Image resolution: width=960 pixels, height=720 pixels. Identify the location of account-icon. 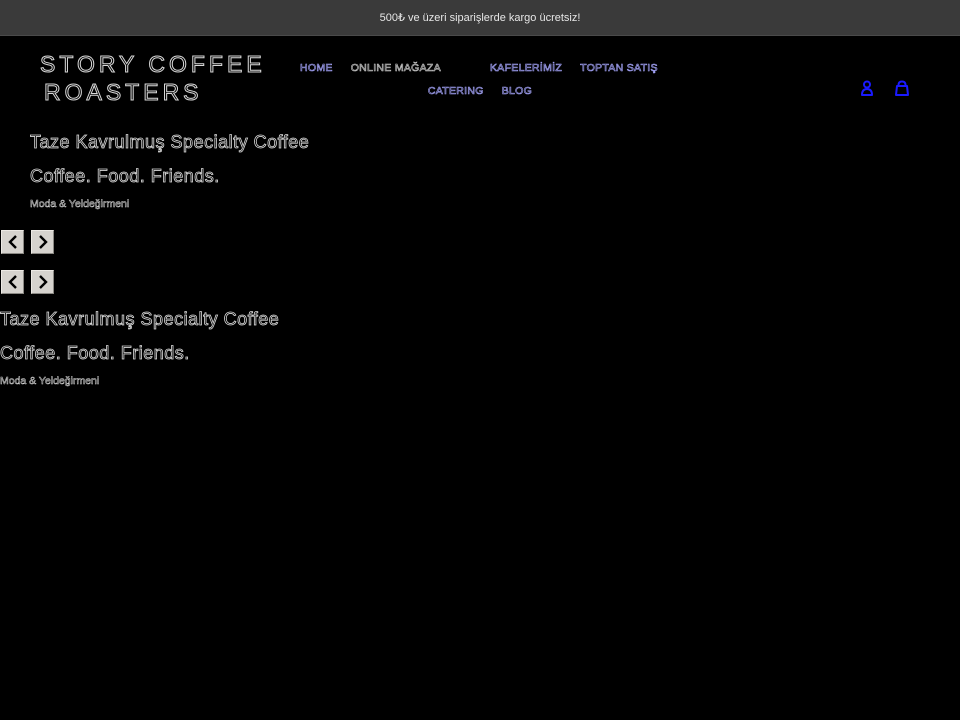
(866, 88).